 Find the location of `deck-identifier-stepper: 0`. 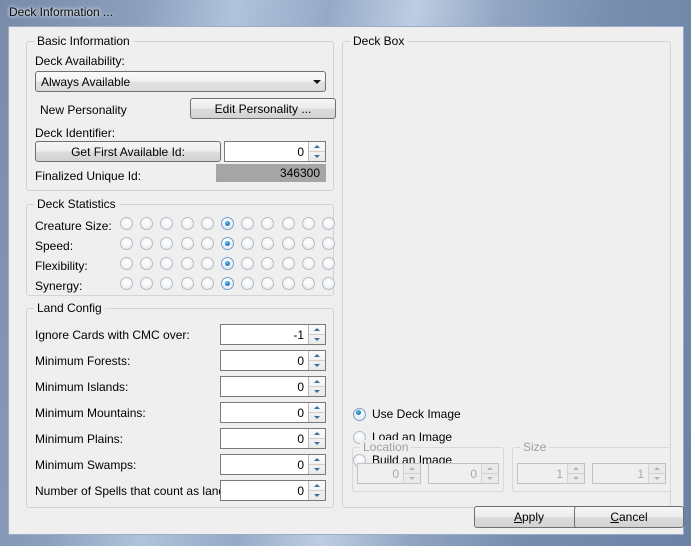

deck-identifier-stepper: 0 is located at coordinates (275, 151).